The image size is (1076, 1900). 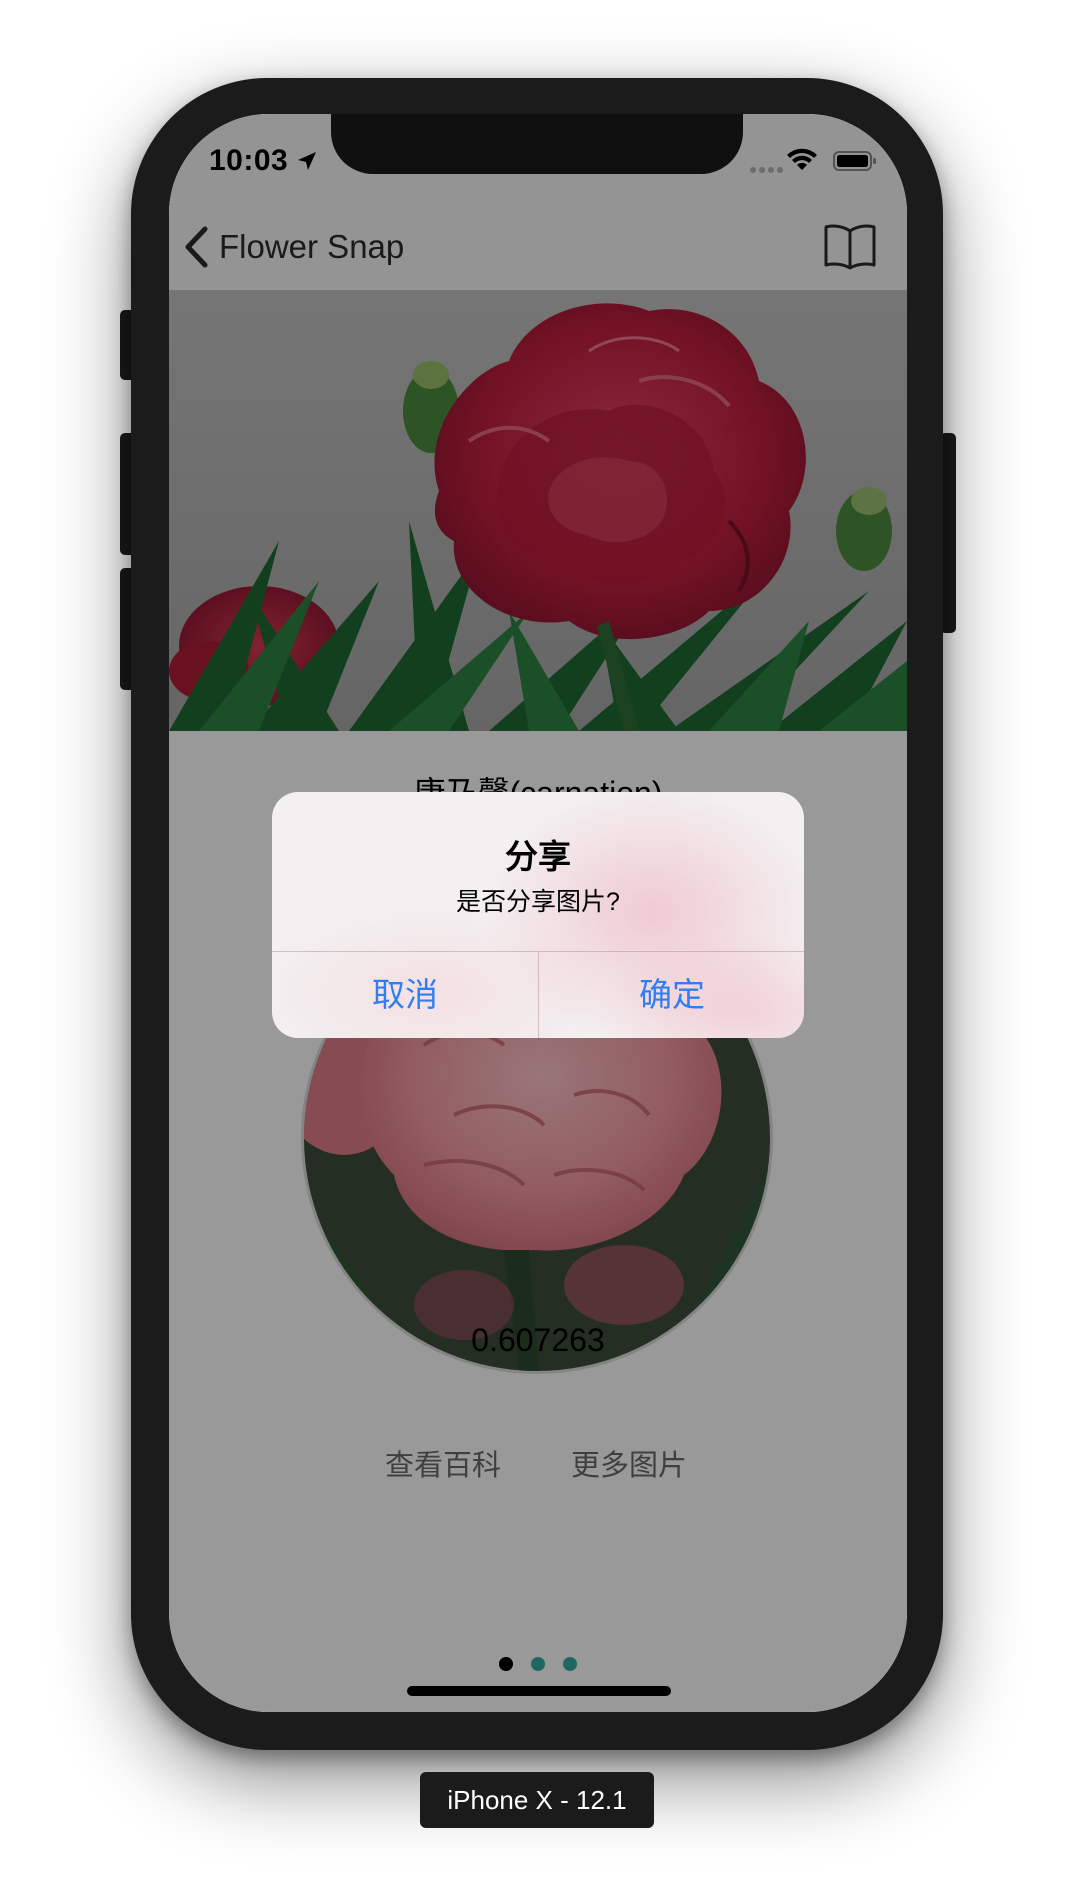 What do you see at coordinates (537, 1800) in the screenshot?
I see `simulator-device-label: iPhone X - 12.1` at bounding box center [537, 1800].